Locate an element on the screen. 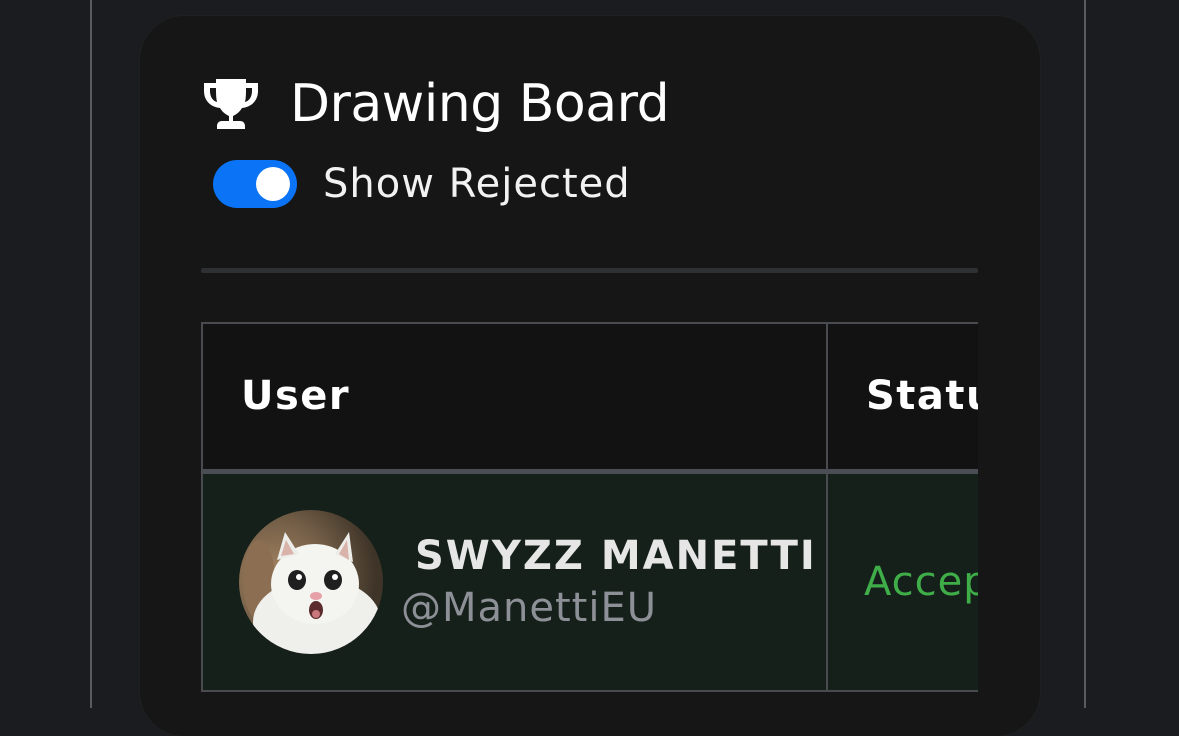  avatar is located at coordinates (311, 581).